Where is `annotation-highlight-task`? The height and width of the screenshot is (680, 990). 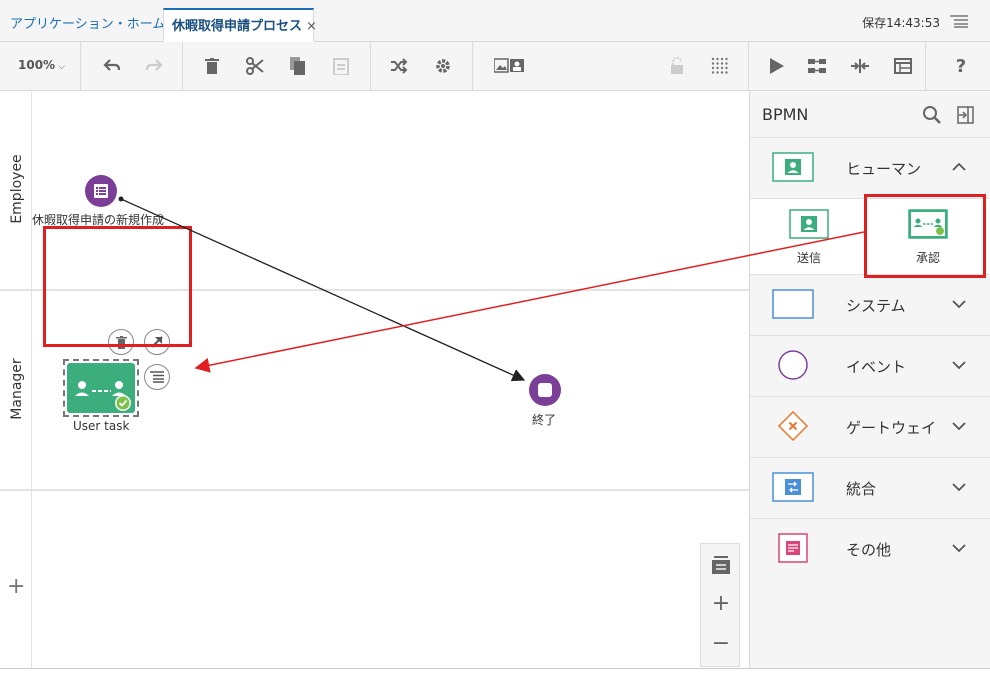
annotation-highlight-task is located at coordinates (117, 286).